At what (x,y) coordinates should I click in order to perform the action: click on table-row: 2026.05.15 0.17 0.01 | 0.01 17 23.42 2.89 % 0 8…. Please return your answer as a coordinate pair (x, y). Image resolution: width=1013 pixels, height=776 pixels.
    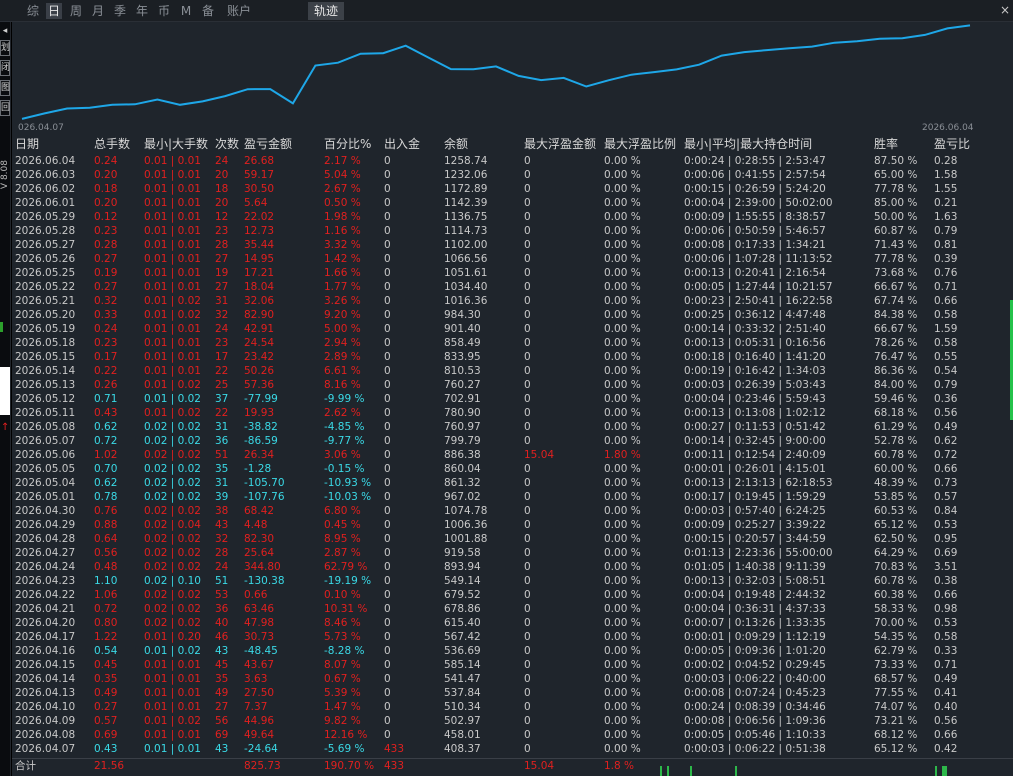
    Looking at the image, I should click on (512, 357).